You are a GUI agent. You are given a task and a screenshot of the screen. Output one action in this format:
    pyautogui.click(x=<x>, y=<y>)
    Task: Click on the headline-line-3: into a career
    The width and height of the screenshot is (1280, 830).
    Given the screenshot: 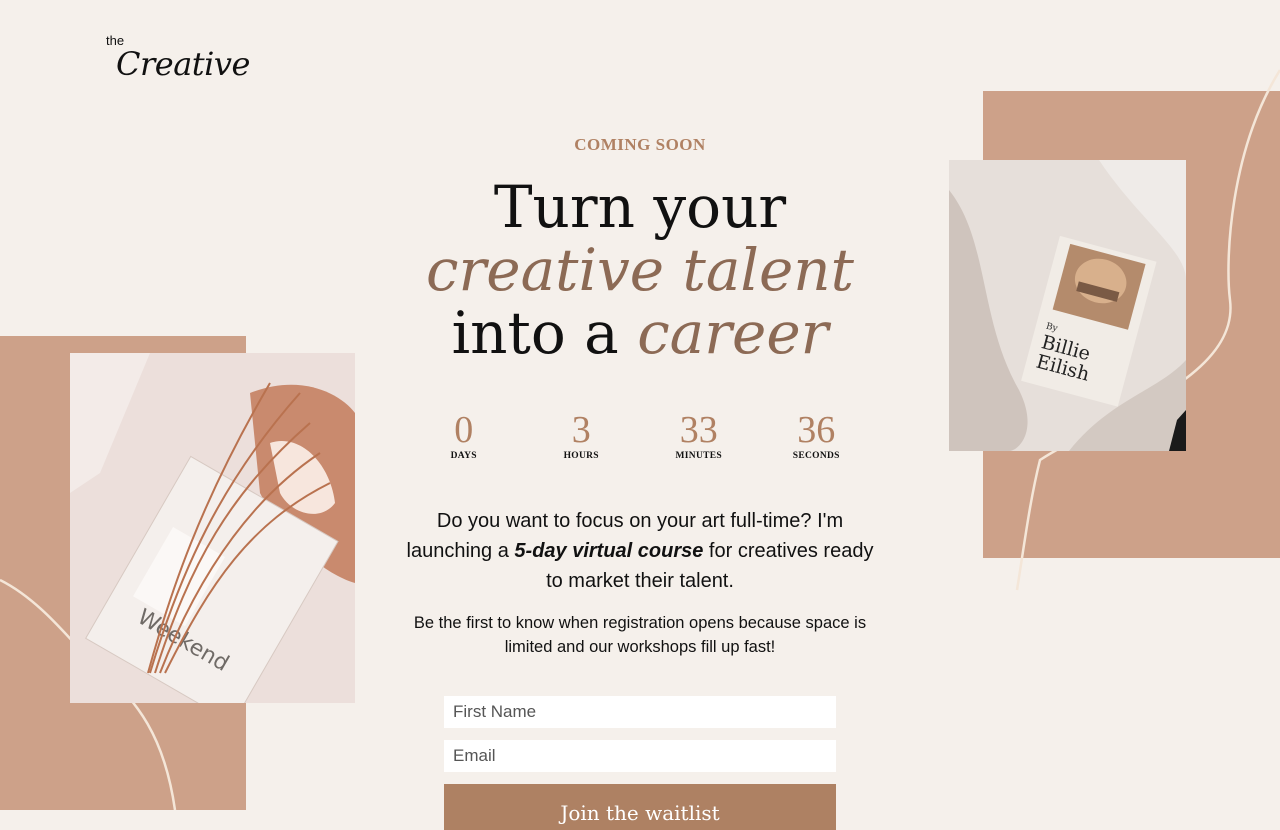 What is the action you would take?
    pyautogui.click(x=640, y=333)
    